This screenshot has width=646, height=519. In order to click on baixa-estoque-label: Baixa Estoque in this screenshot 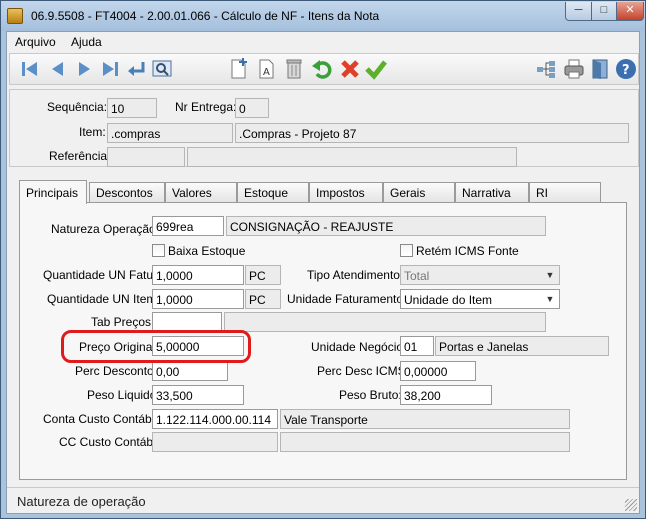, I will do `click(207, 251)`.